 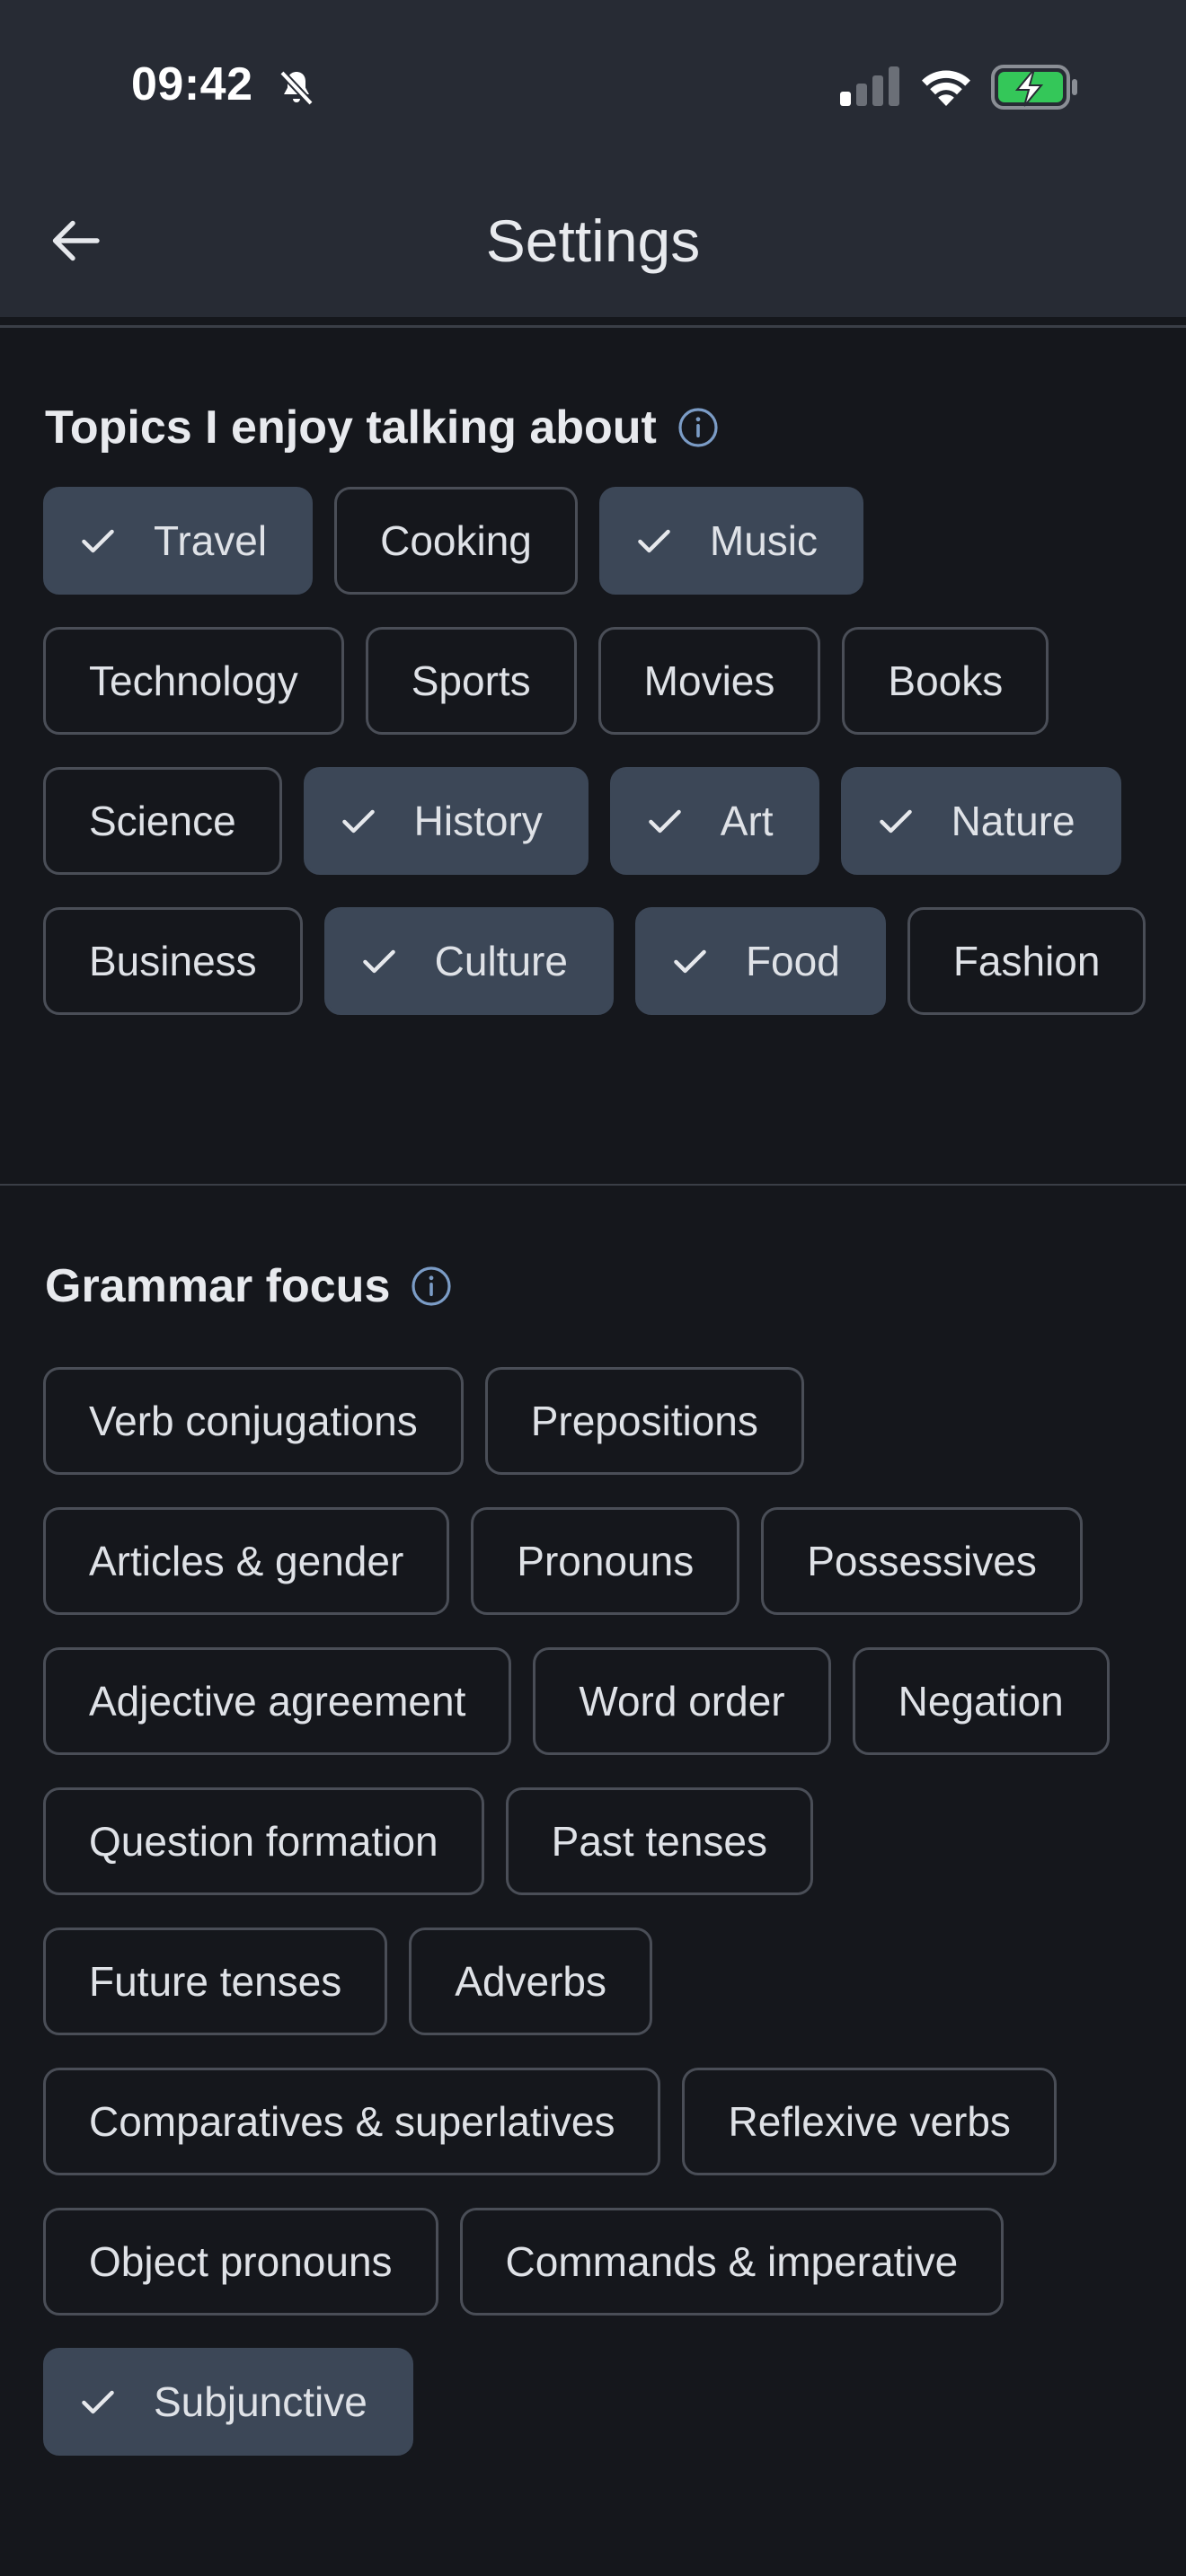 I want to click on grammar-chip-future-tenses: Future tenses, so click(x=215, y=1981).